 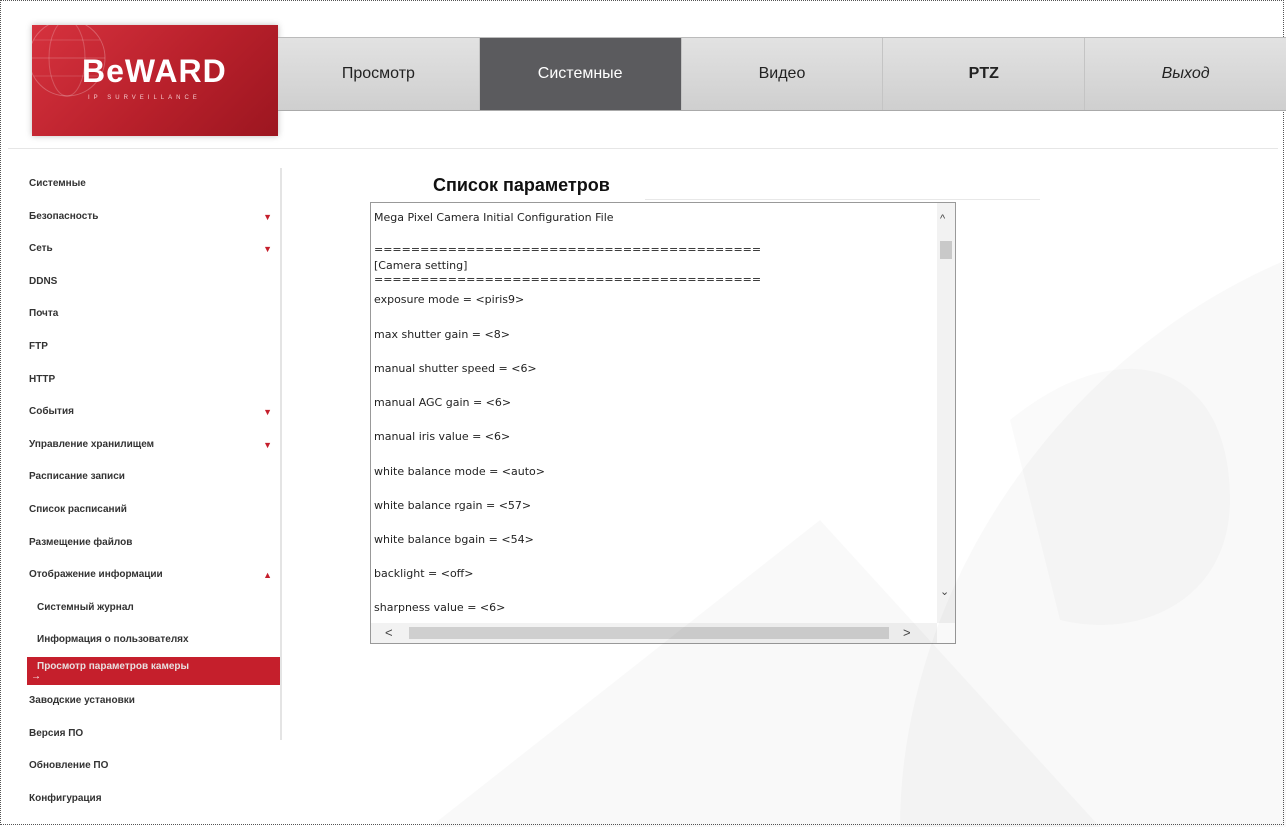 I want to click on logo-subtitle: IP SURVEILLANCE, so click(x=144, y=98).